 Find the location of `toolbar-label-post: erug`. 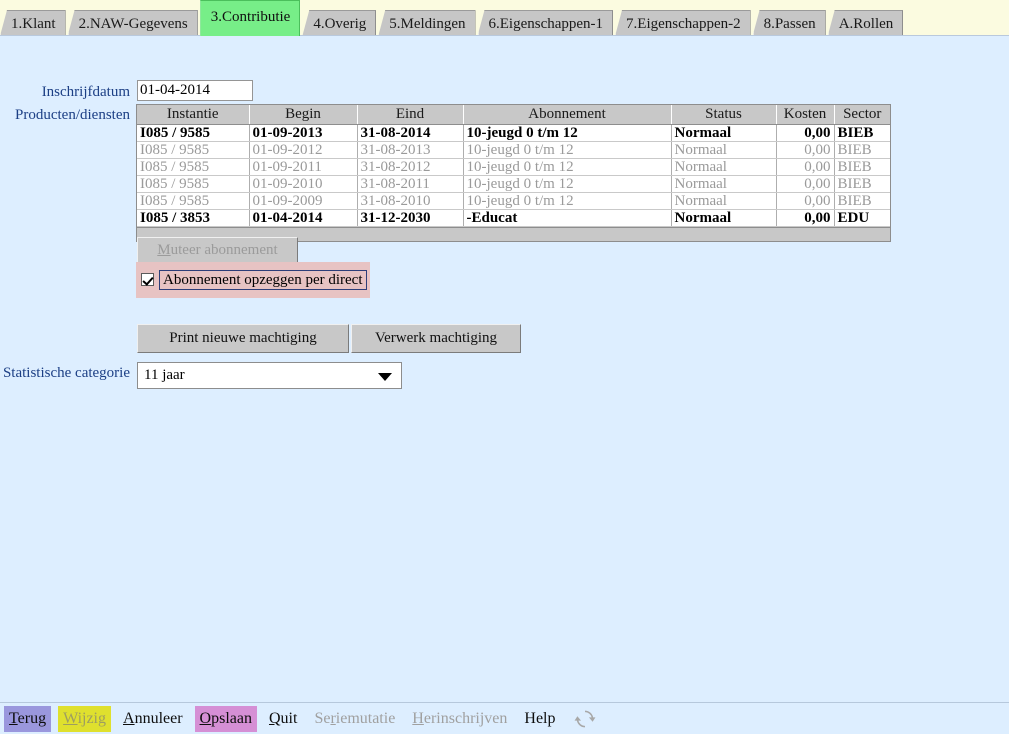

toolbar-label-post: erug is located at coordinates (32, 718).